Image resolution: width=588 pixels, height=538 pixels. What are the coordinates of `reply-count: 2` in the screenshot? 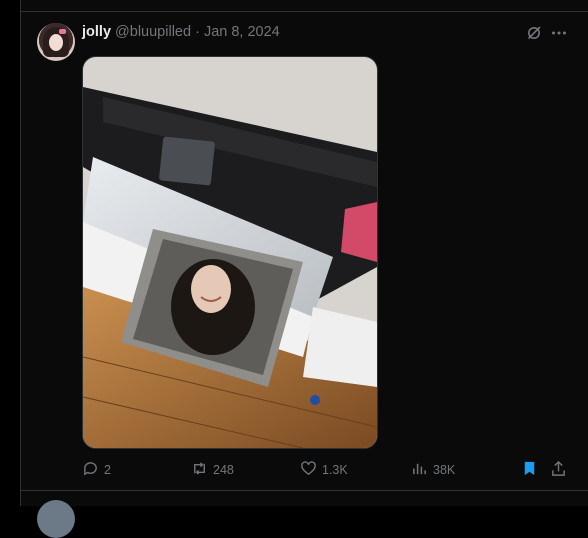 It's located at (107, 470).